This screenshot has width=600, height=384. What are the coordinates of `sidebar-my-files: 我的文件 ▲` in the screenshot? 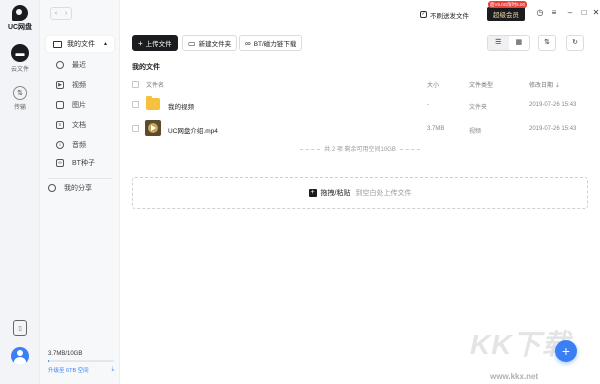 It's located at (80, 44).